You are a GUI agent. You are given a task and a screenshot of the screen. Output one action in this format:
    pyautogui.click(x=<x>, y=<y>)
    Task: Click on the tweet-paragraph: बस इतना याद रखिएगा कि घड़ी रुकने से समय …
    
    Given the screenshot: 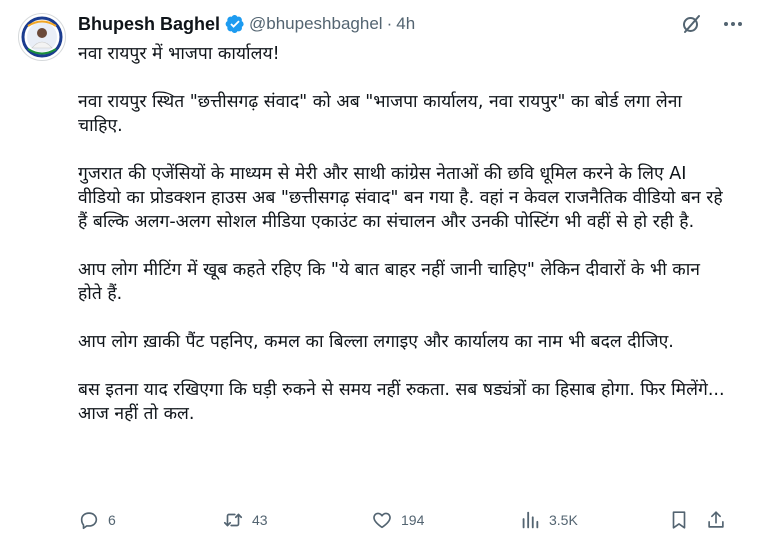 What is the action you would take?
    pyautogui.click(x=401, y=402)
    